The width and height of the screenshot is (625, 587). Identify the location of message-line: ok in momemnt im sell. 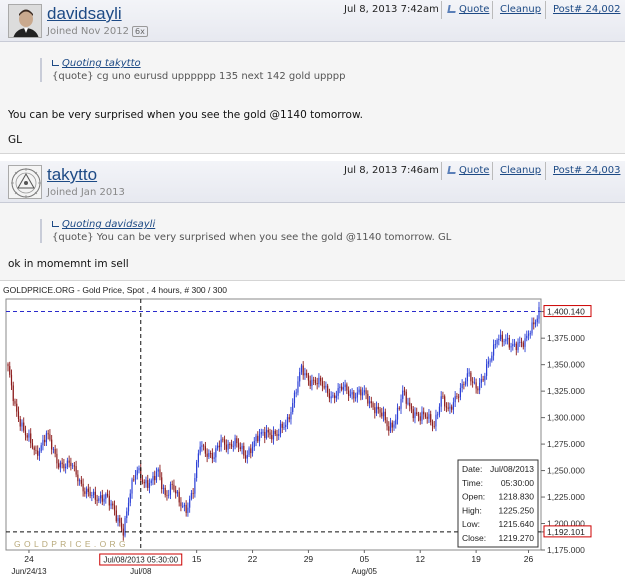
(68, 264).